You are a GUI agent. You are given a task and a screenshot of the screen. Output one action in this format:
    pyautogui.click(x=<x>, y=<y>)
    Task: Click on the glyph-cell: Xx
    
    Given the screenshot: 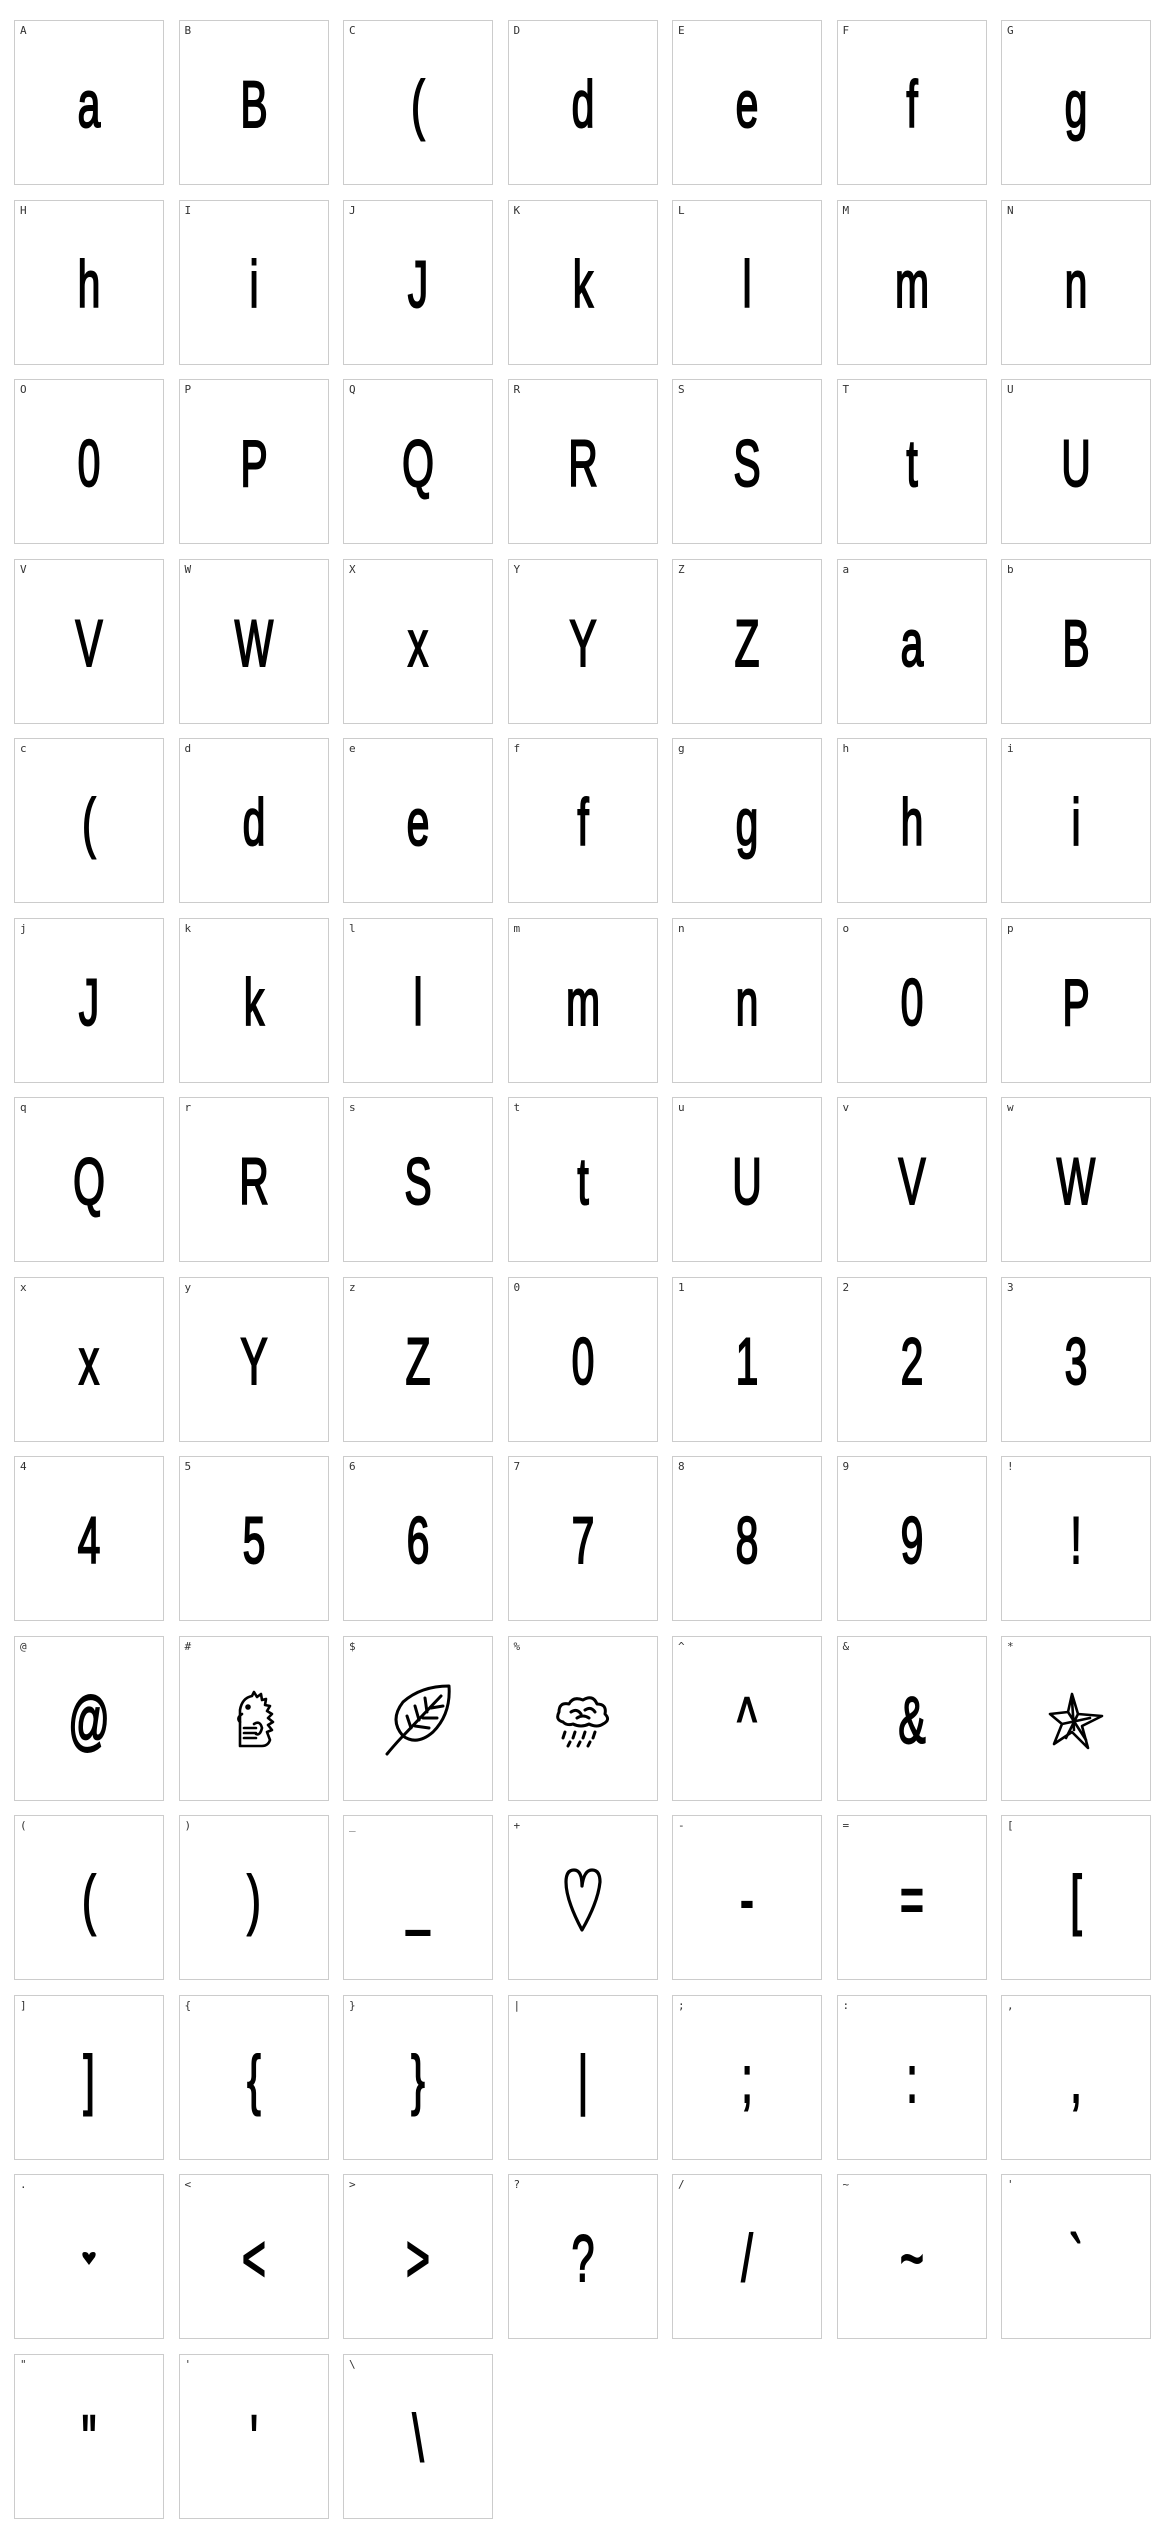 What is the action you would take?
    pyautogui.click(x=418, y=641)
    